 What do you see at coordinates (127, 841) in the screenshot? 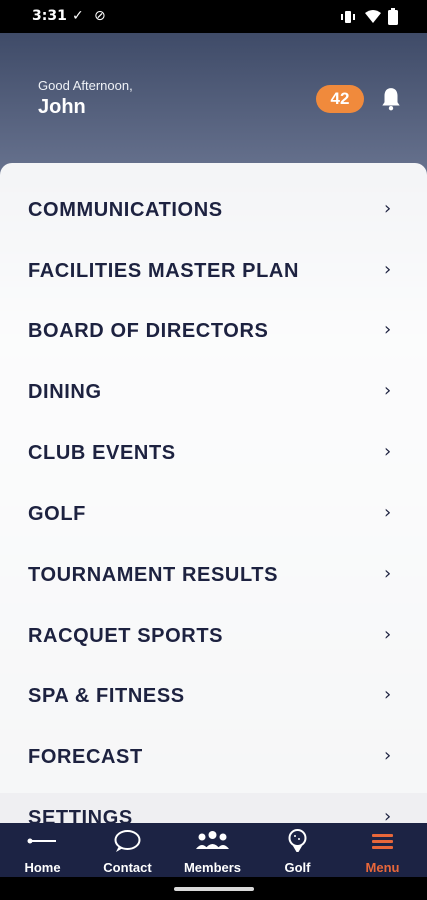
I see `chat-bubble-icon` at bounding box center [127, 841].